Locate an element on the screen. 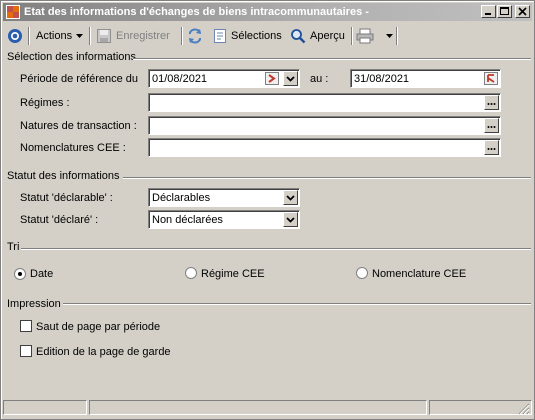 Image resolution: width=535 pixels, height=420 pixels. document-icon is located at coordinates (220, 36).